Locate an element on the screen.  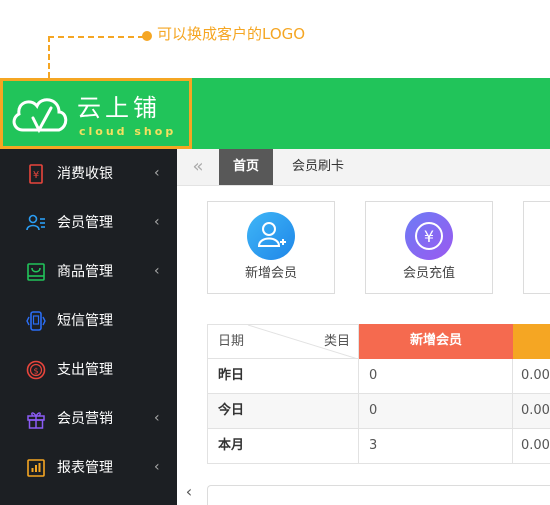
add-user-icon is located at coordinates (271, 236).